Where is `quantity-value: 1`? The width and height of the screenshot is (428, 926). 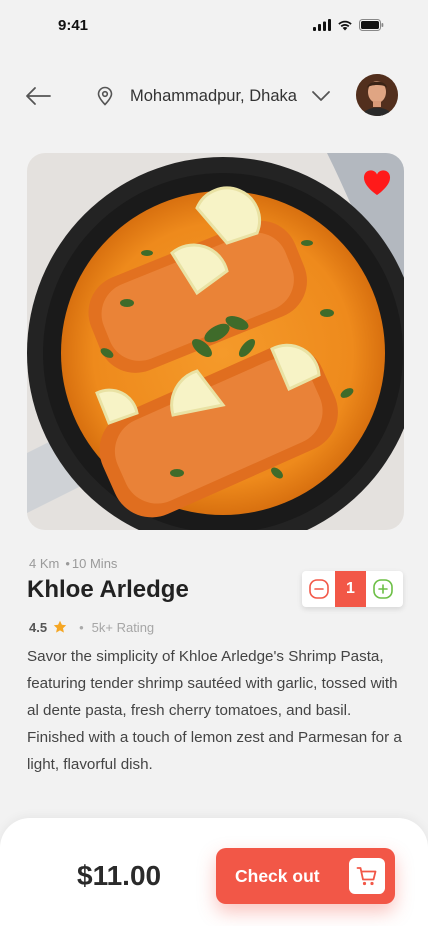
quantity-value: 1 is located at coordinates (350, 589).